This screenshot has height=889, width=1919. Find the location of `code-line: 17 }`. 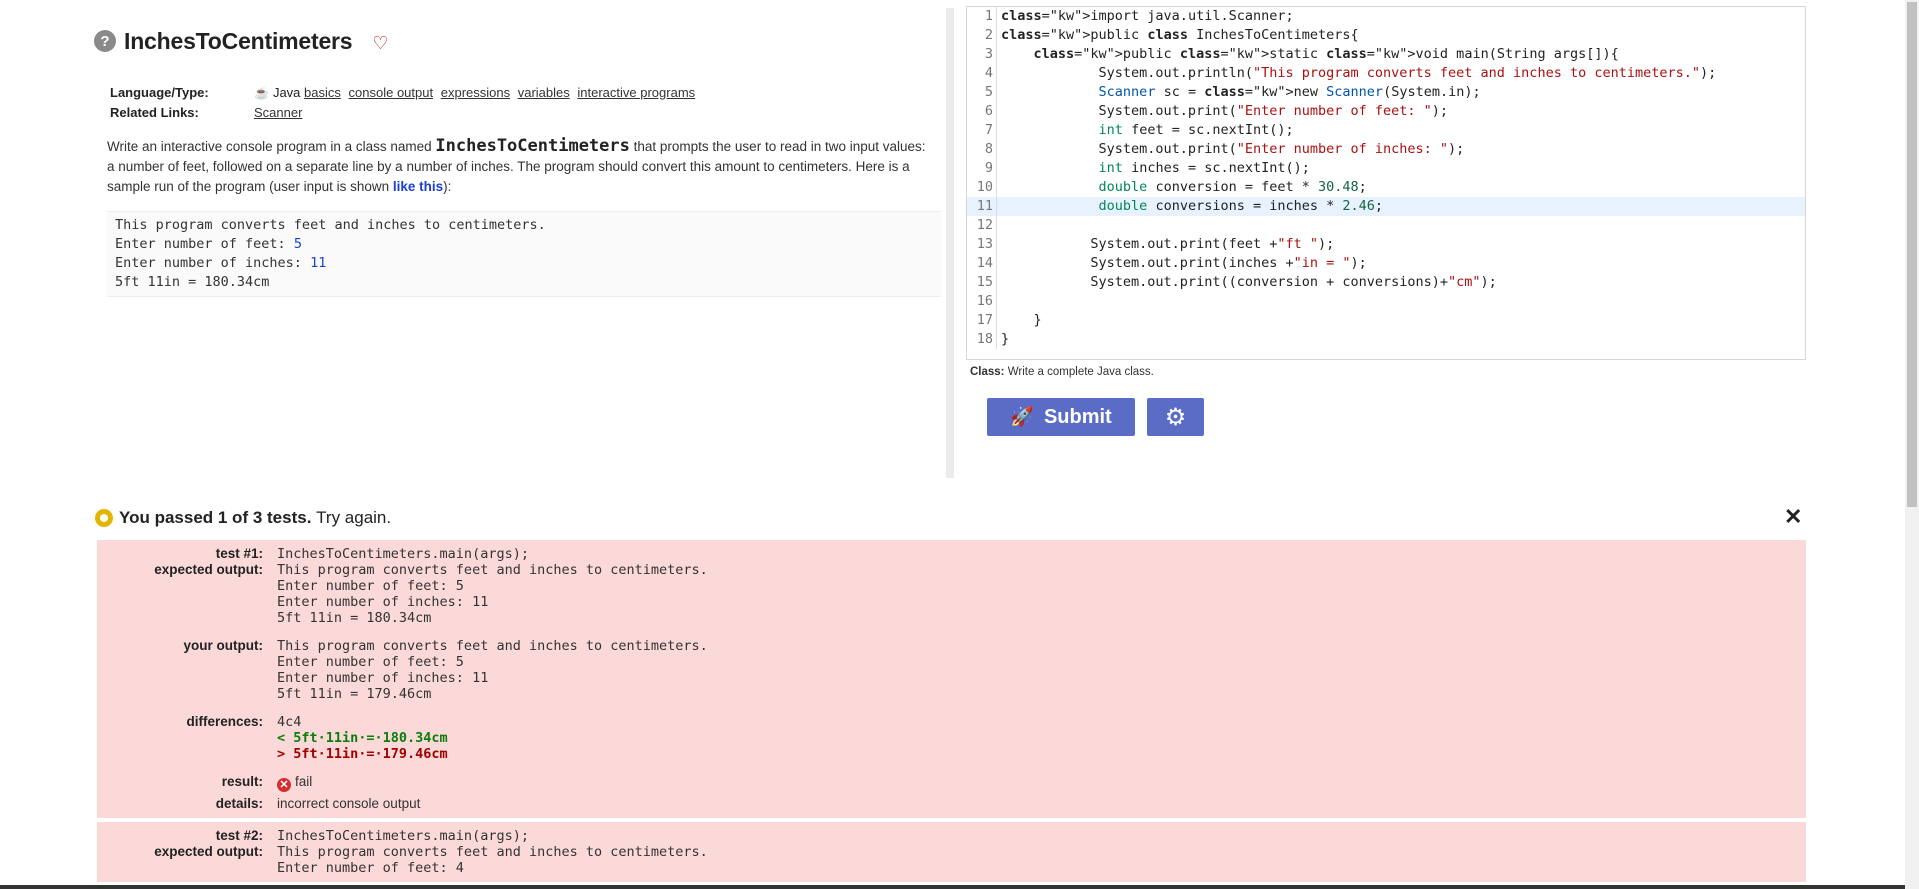

code-line: 17 } is located at coordinates (1386, 320).